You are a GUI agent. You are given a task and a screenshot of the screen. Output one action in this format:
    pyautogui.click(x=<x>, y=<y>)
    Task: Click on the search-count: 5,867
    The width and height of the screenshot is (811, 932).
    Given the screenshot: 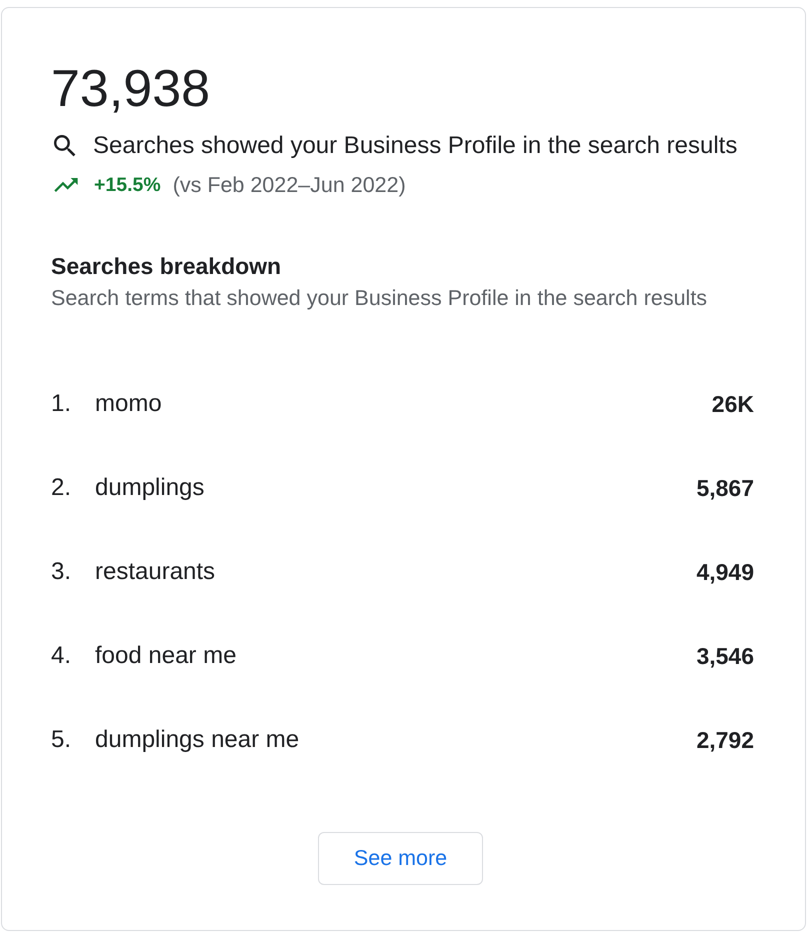 What is the action you would take?
    pyautogui.click(x=725, y=488)
    